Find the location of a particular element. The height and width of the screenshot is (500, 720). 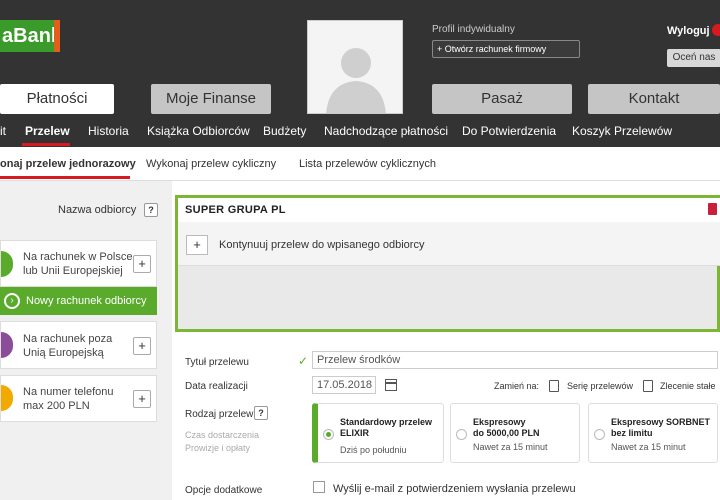

fees-label: Prowizje i opłaty is located at coordinates (218, 448).